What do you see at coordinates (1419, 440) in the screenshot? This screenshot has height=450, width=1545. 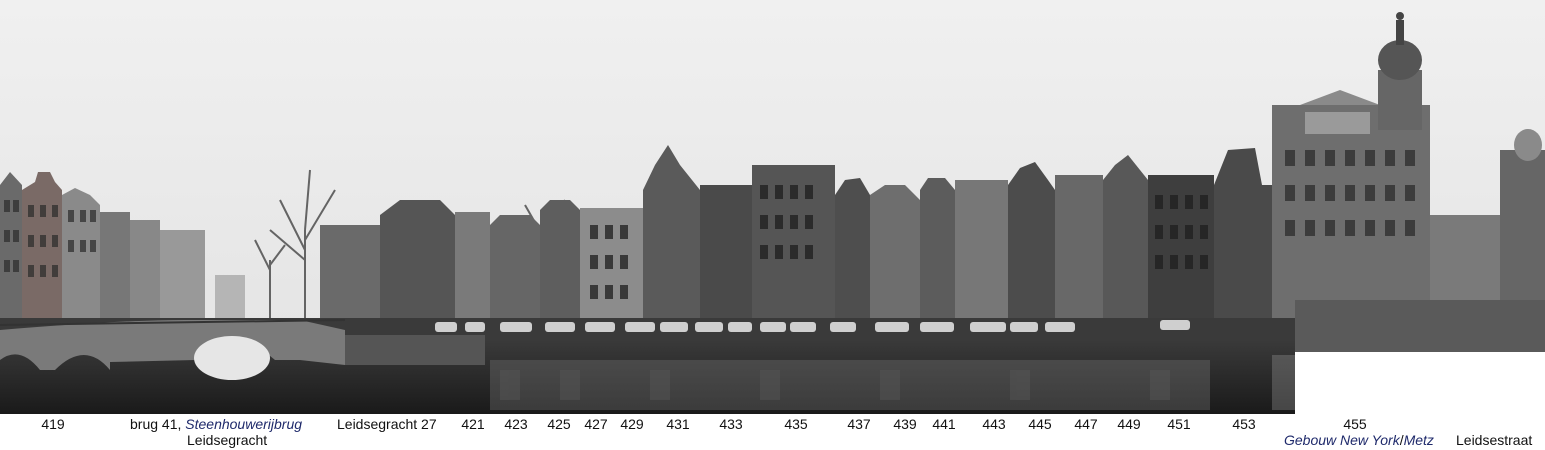 I see `metz-link: Metz` at bounding box center [1419, 440].